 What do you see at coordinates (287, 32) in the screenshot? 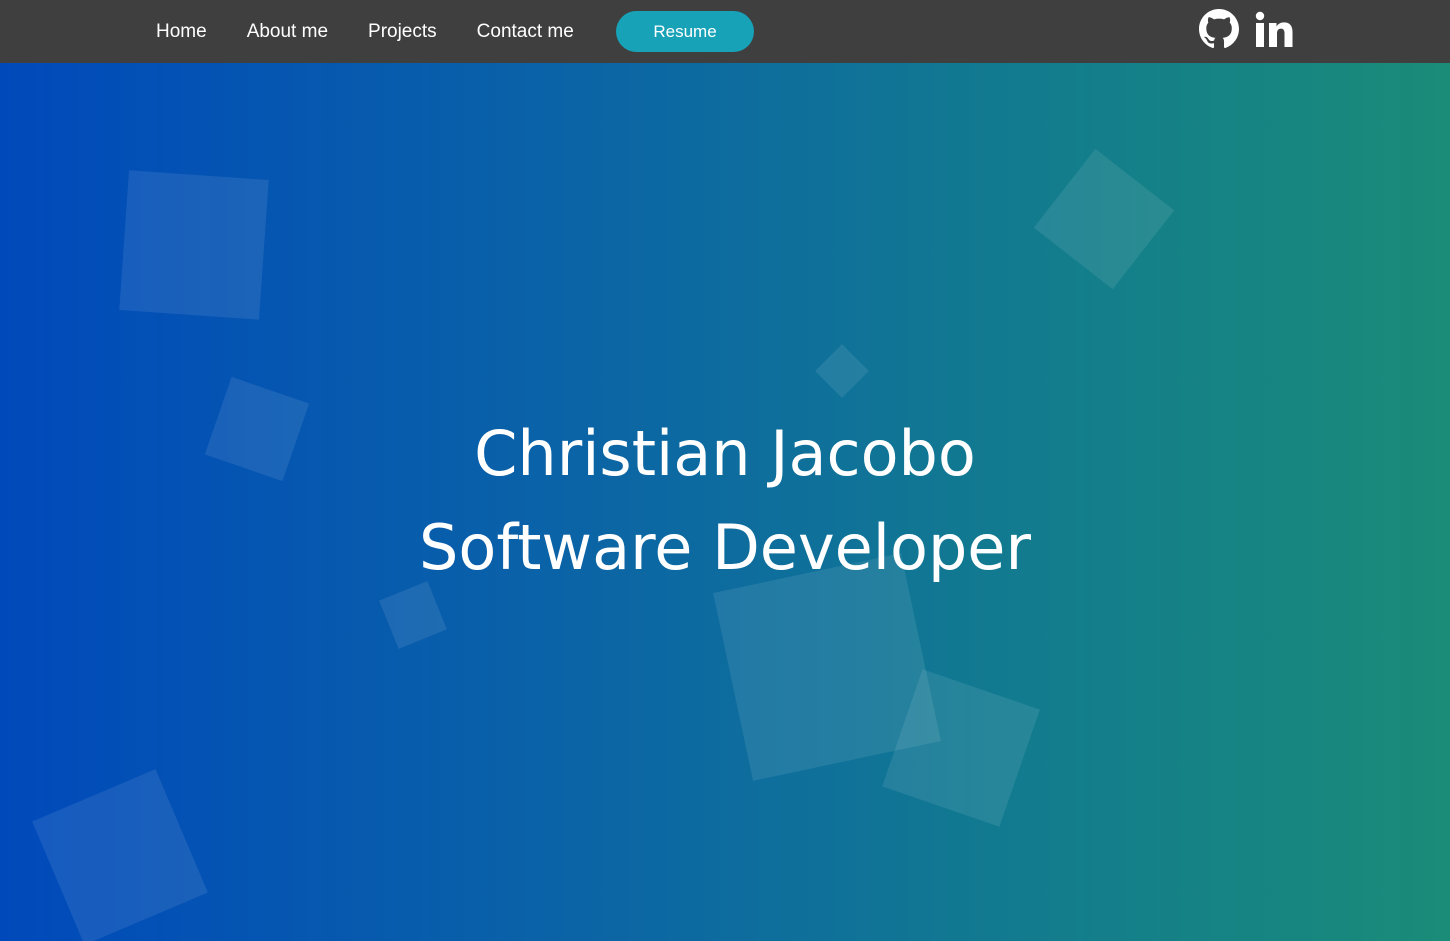
I see `nav-link-about: About me` at bounding box center [287, 32].